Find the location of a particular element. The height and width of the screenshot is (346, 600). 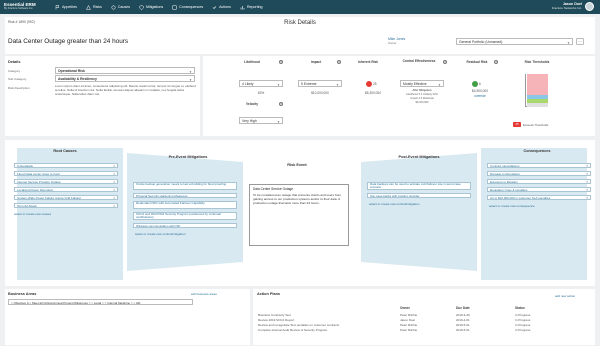

nav-risks: Risks is located at coordinates (94, 7).